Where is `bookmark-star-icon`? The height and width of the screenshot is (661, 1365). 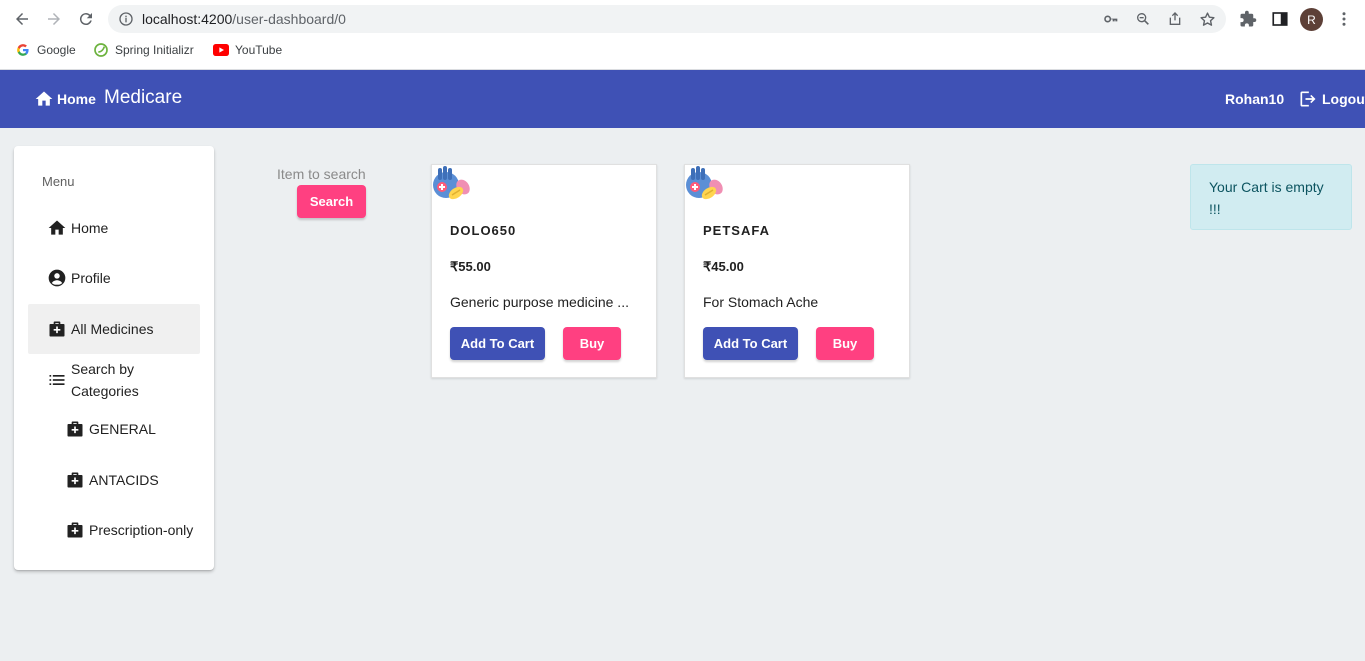 bookmark-star-icon is located at coordinates (1207, 19).